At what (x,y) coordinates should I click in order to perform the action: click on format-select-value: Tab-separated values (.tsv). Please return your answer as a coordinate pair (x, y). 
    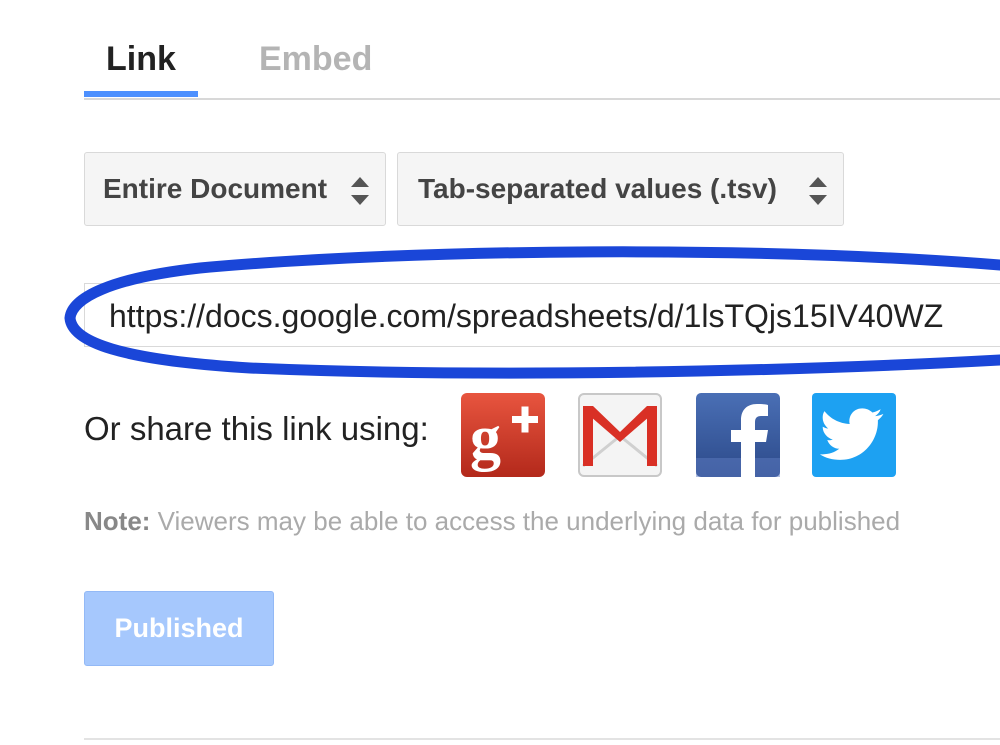
    Looking at the image, I should click on (597, 188).